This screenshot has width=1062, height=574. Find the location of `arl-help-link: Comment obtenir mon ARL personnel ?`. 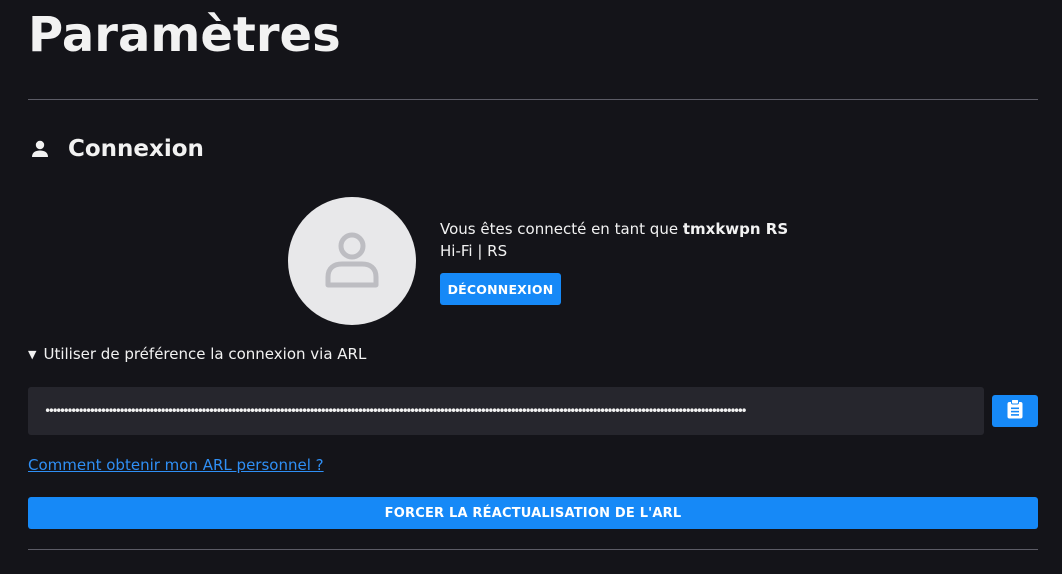

arl-help-link: Comment obtenir mon ARL personnel ? is located at coordinates (176, 465).